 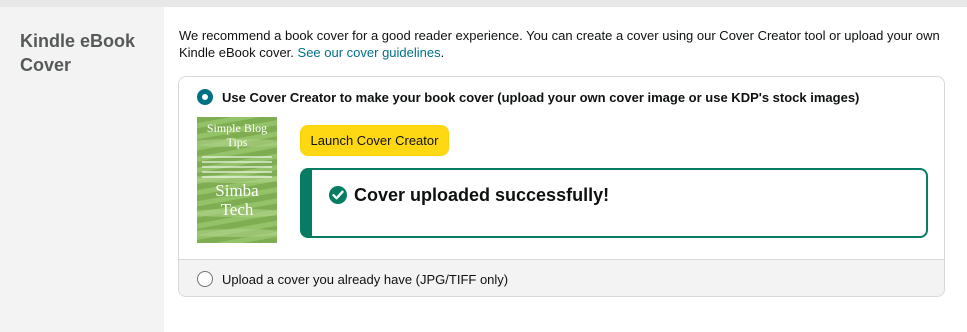 I want to click on section-title: Kindle eBook Cover, so click(x=78, y=53).